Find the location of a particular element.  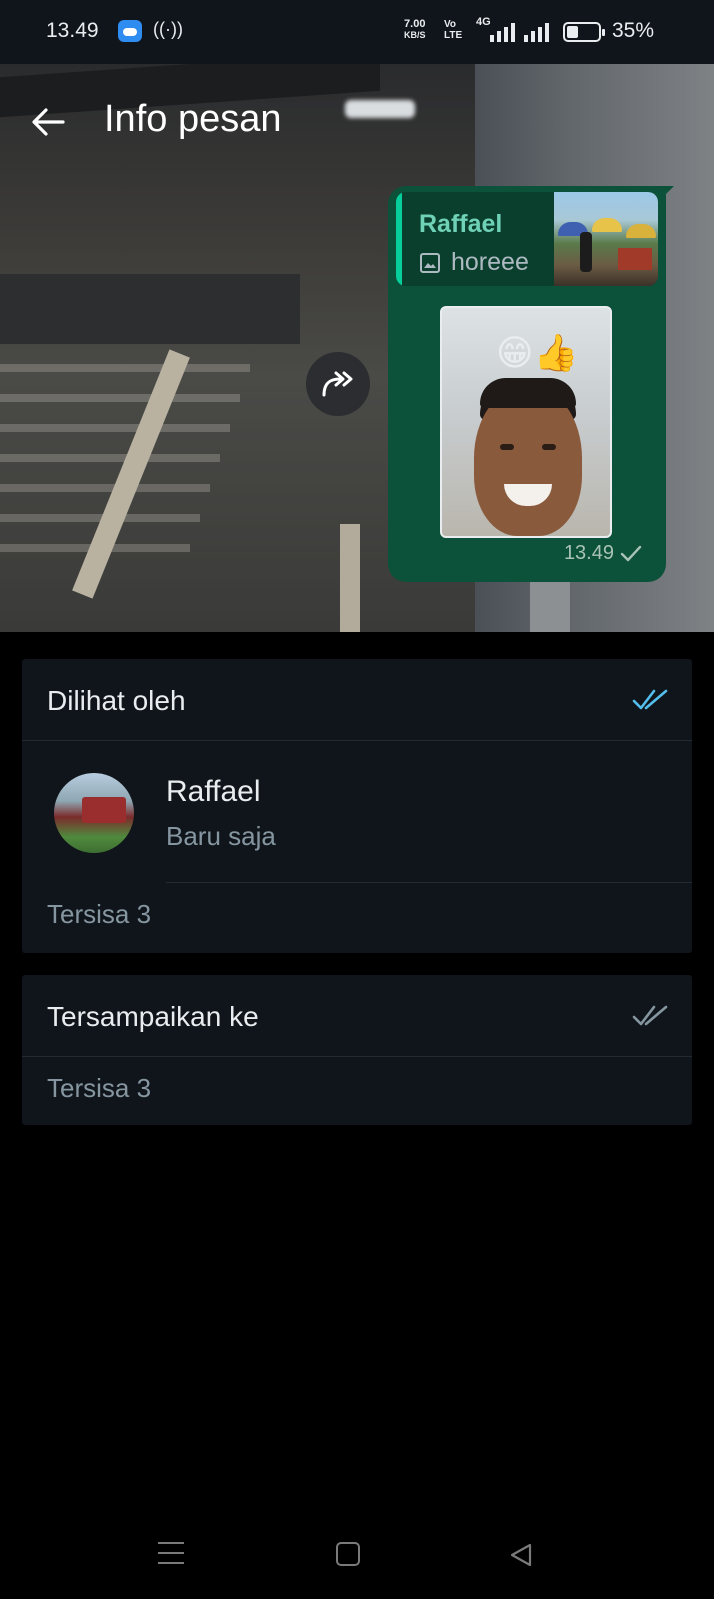

quoted-thumbnail is located at coordinates (606, 239).